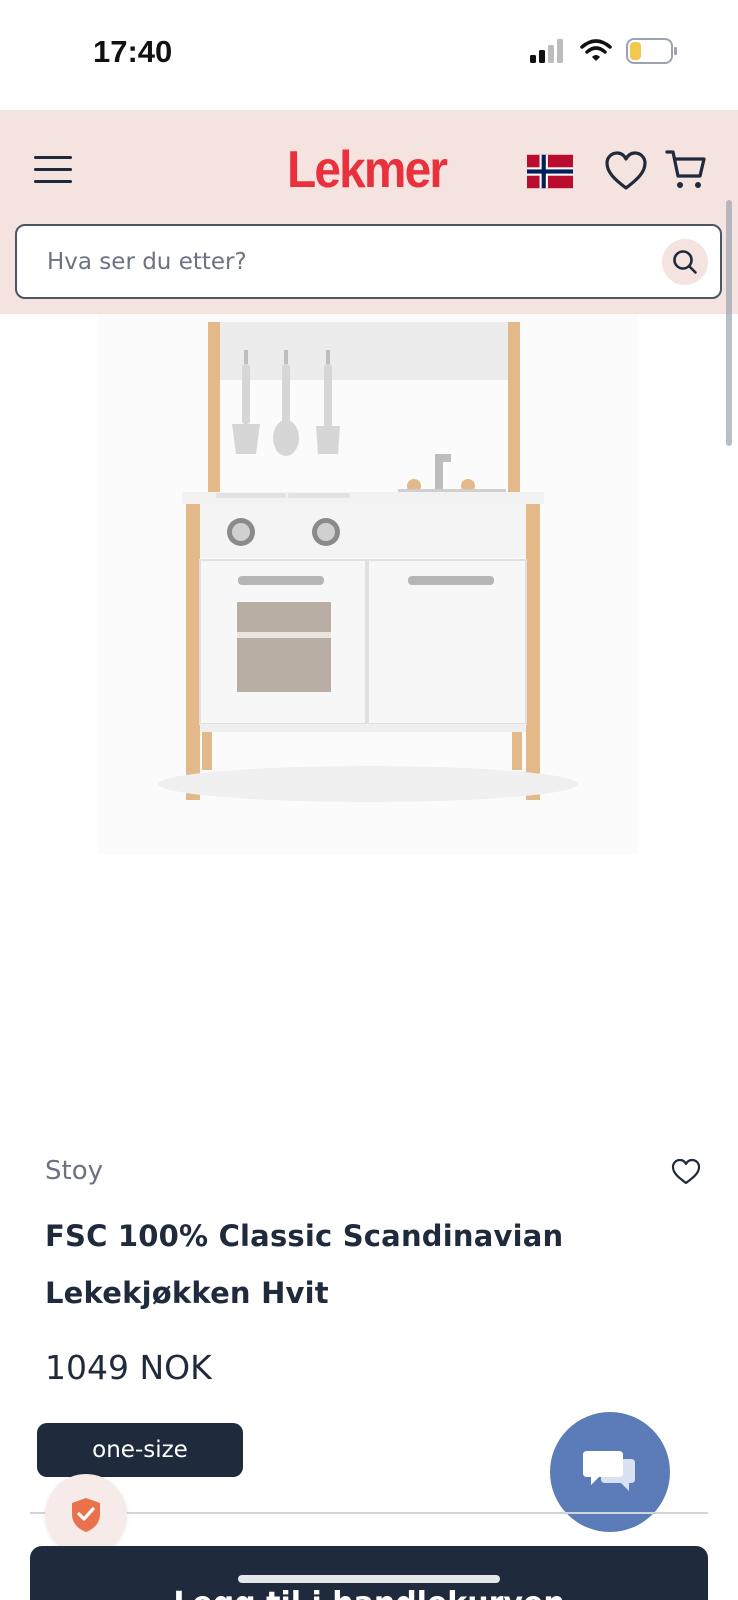 This screenshot has height=1600, width=738. I want to click on status-icons, so click(604, 51).